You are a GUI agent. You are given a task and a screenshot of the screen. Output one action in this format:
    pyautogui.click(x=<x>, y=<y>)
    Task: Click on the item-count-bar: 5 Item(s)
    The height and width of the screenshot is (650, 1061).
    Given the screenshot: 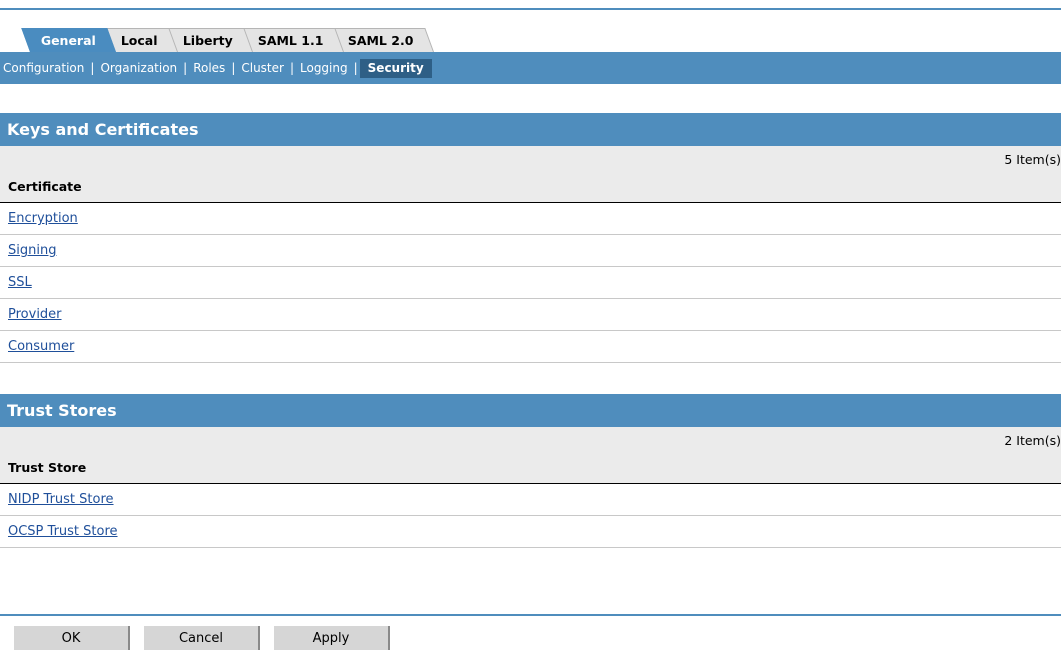 What is the action you would take?
    pyautogui.click(x=530, y=158)
    